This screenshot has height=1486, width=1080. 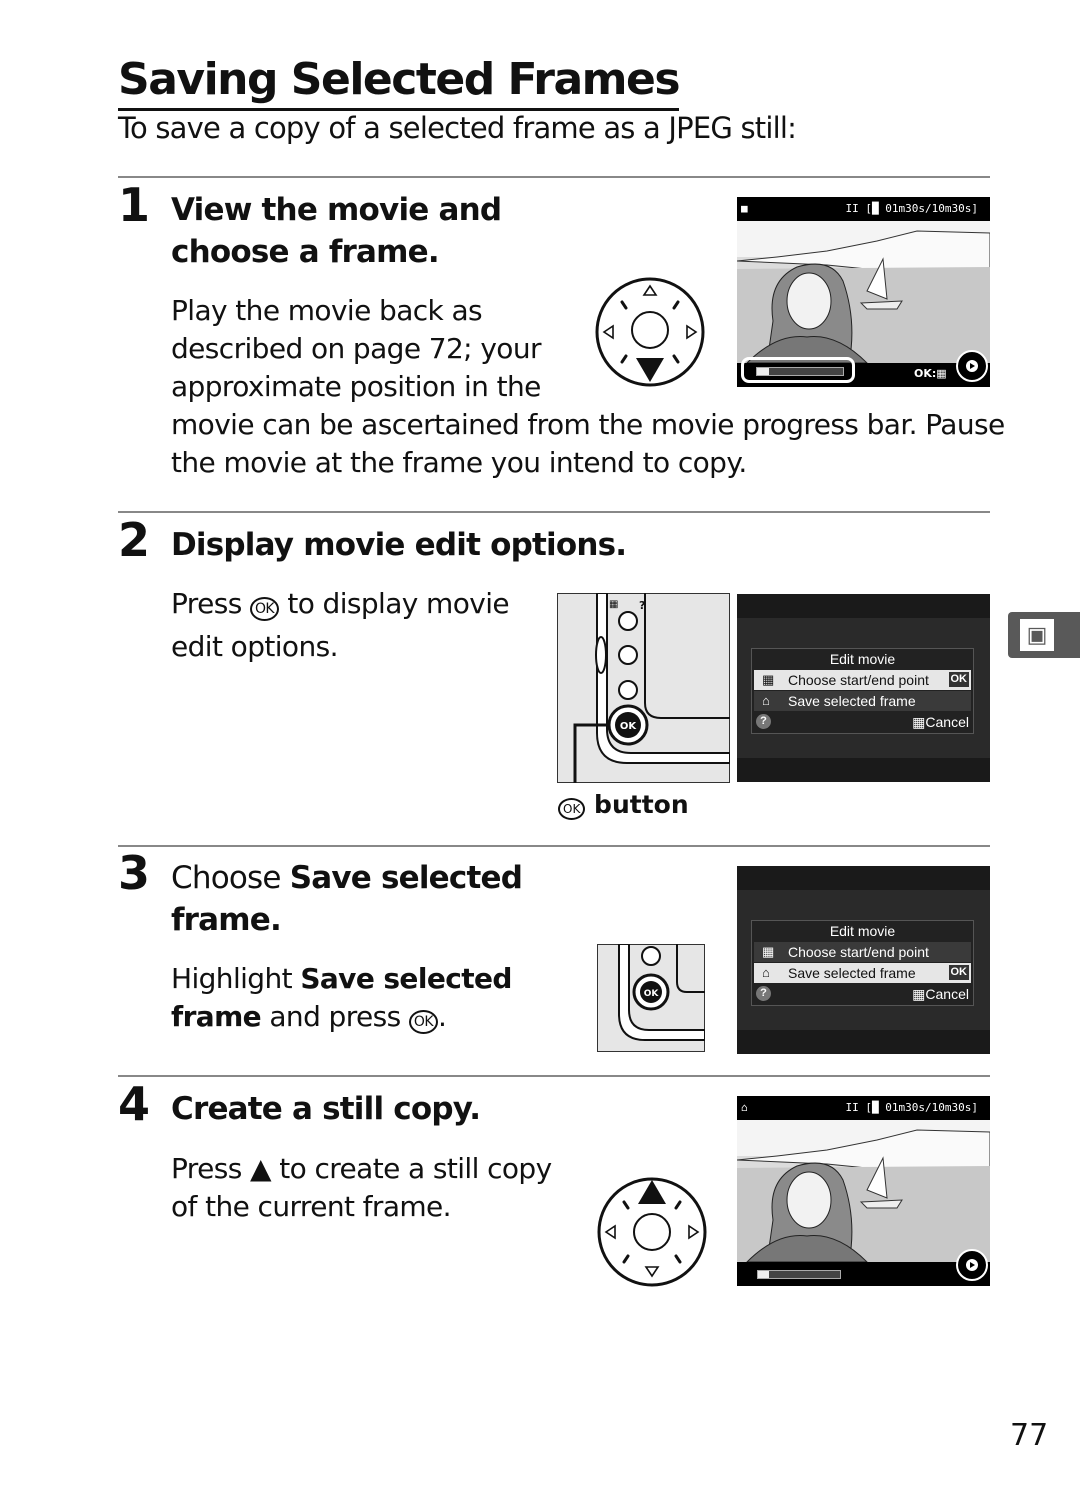 I want to click on body-text: Highlight, so click(x=236, y=978).